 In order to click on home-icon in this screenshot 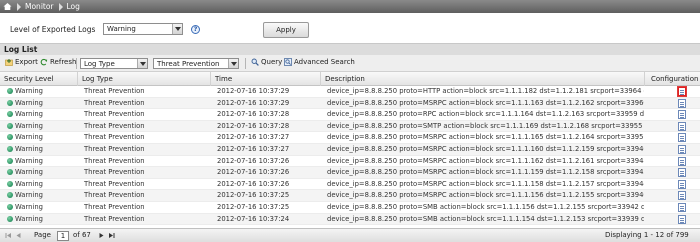, I will do `click(7, 6)`.